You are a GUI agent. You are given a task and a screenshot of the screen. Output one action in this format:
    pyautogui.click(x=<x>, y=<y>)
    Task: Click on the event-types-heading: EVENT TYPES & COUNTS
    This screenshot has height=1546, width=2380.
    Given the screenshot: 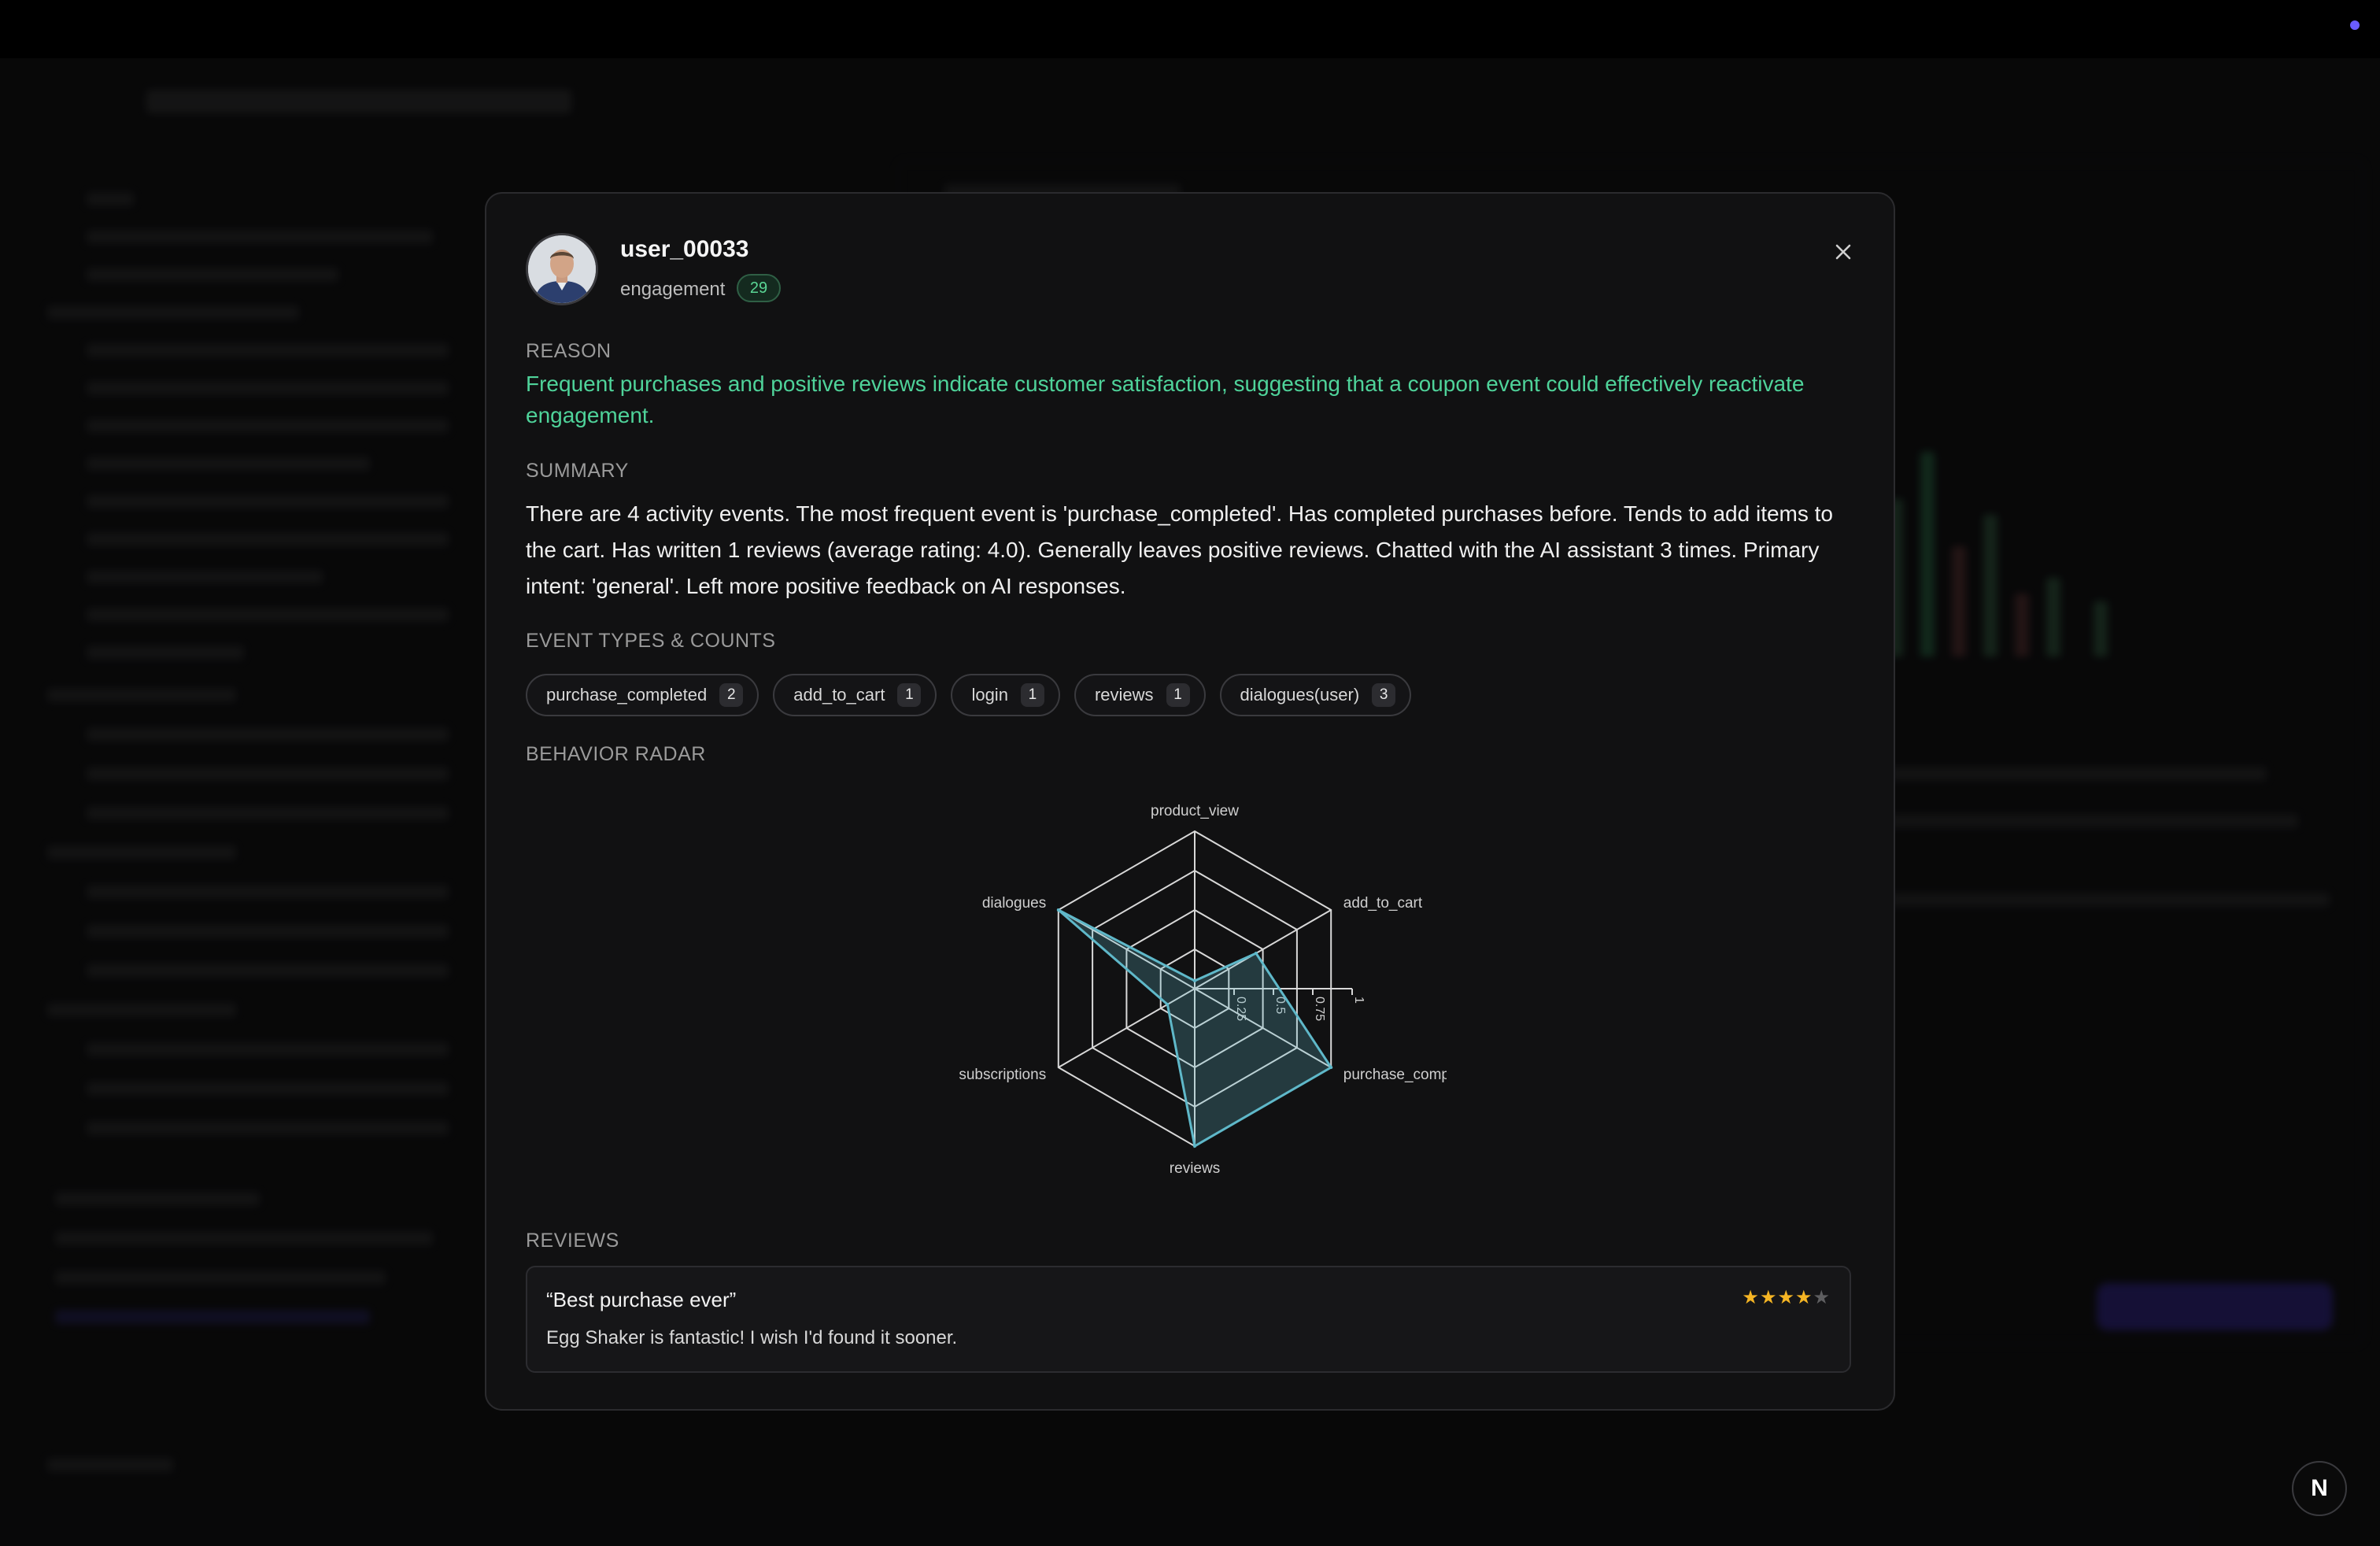 What is the action you would take?
    pyautogui.click(x=651, y=641)
    